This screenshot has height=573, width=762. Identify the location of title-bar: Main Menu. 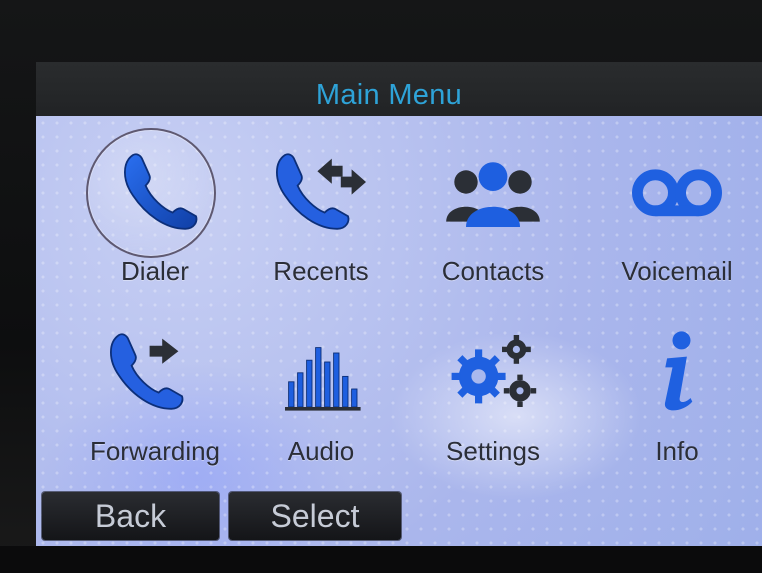
(399, 89).